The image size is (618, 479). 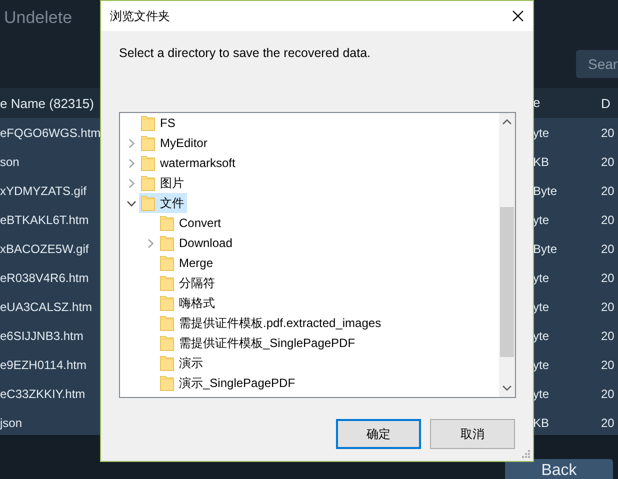 What do you see at coordinates (47, 103) in the screenshot?
I see `column-header: e Name (82315)` at bounding box center [47, 103].